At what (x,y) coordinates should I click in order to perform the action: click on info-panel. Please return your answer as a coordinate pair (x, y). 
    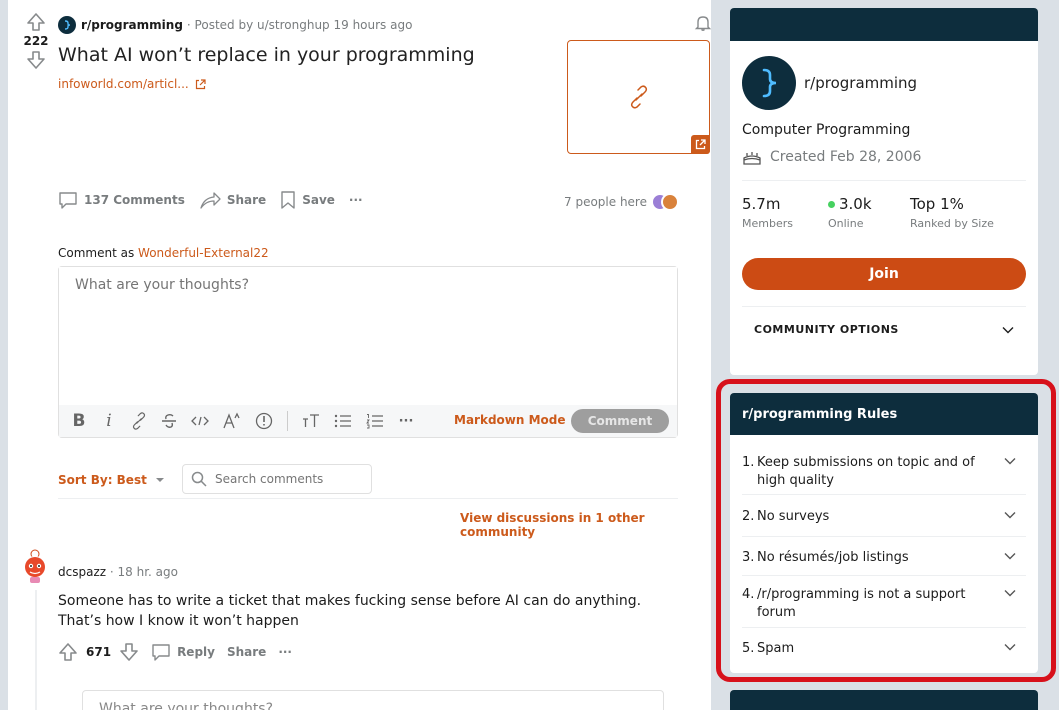
    Looking at the image, I should click on (884, 700).